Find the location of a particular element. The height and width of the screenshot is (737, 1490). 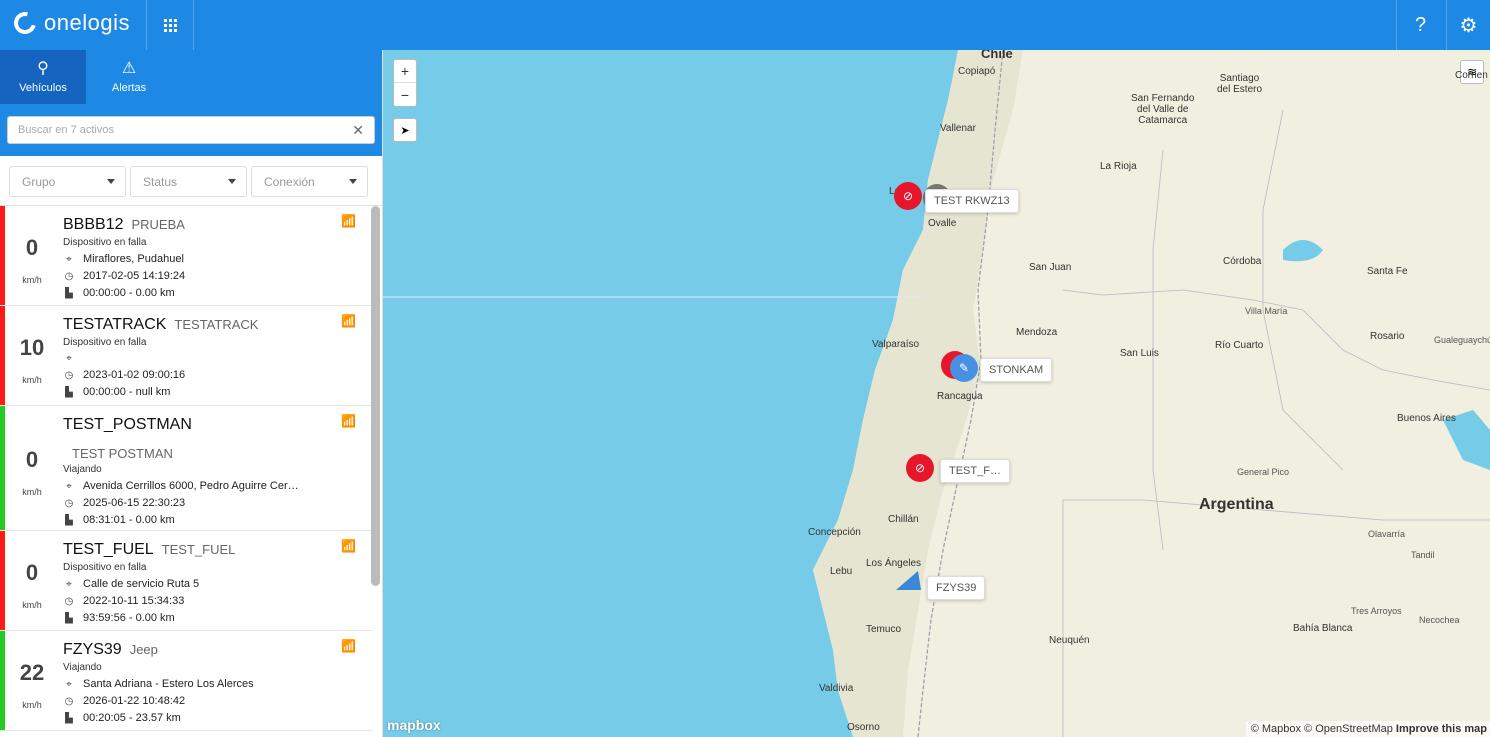

tab-vehiculos: ⚲ Vehículos is located at coordinates (43, 77).